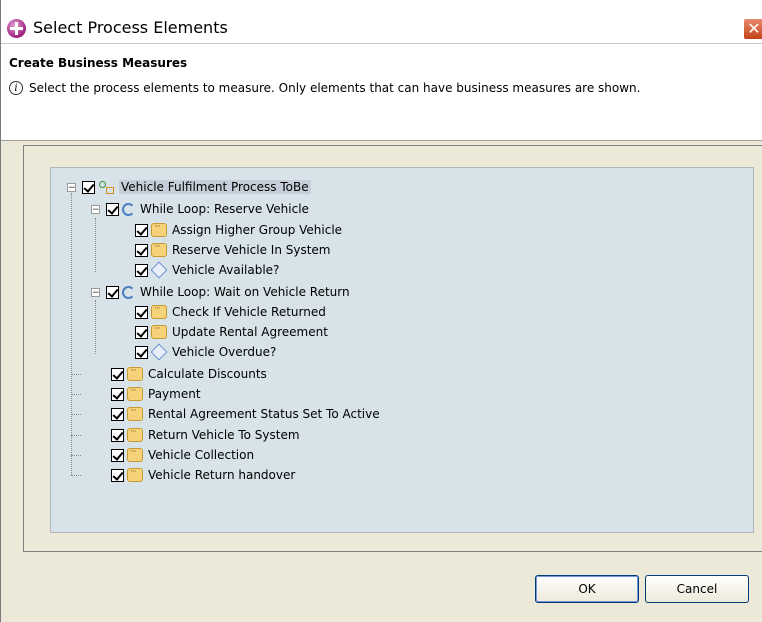 Image resolution: width=762 pixels, height=622 pixels. Describe the element at coordinates (264, 414) in the screenshot. I see `tree-item-label: Rental Agreement Status Set To Active` at that location.